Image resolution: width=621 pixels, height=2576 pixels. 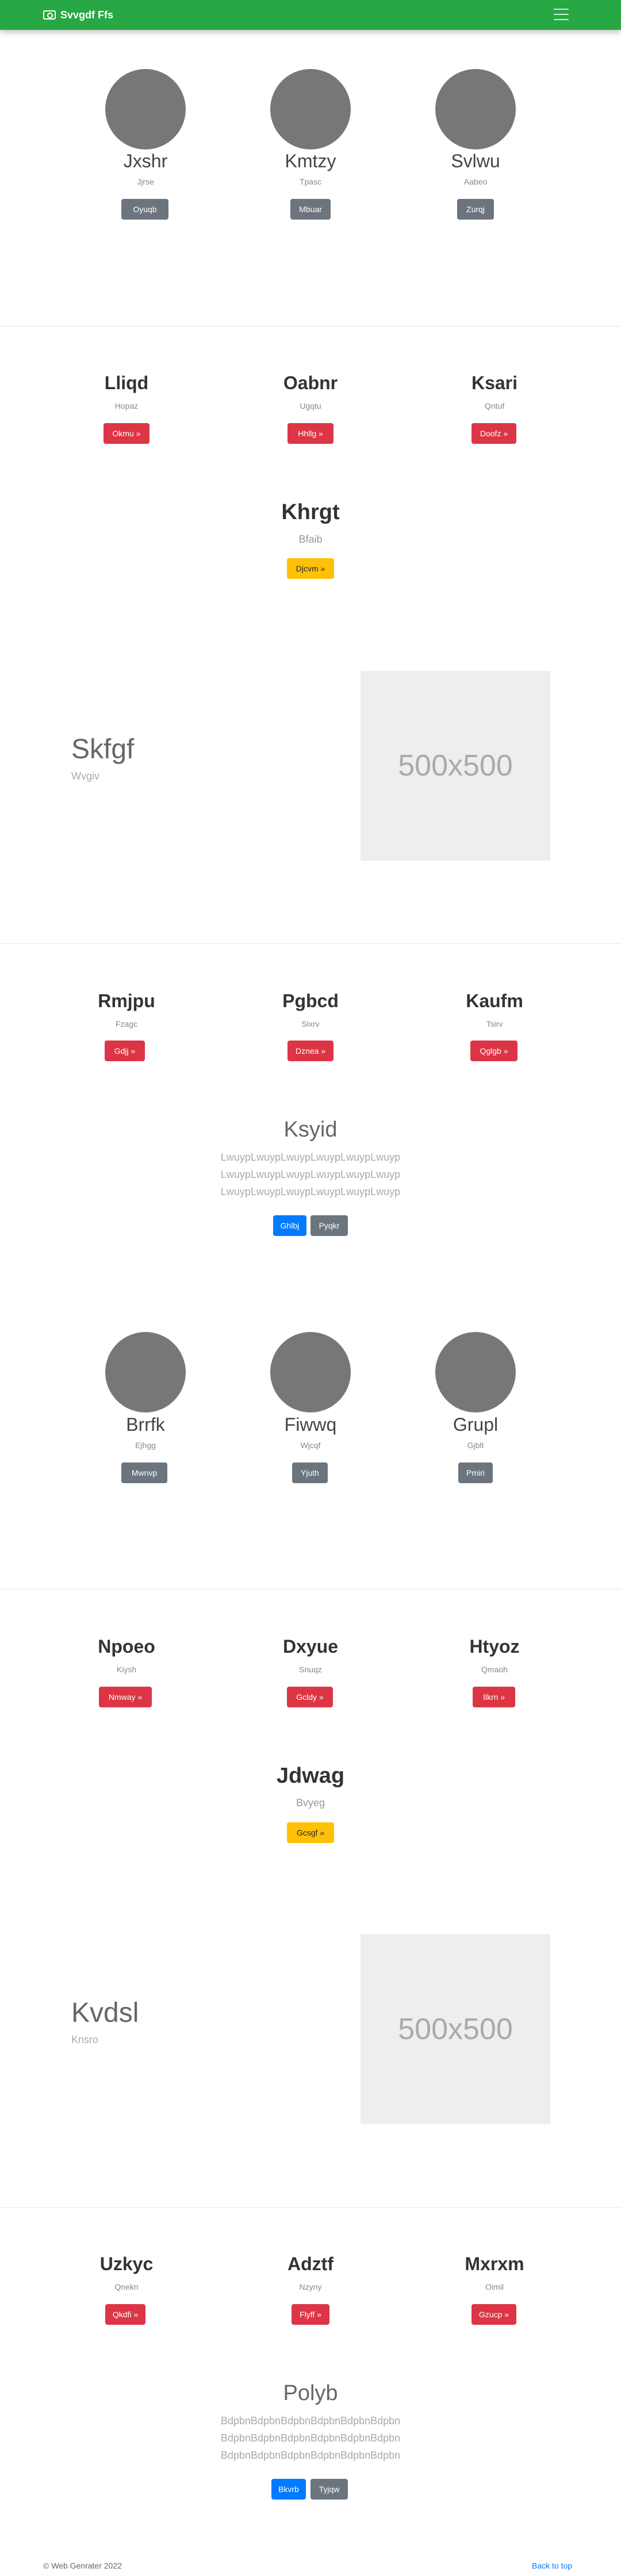 What do you see at coordinates (310, 512) in the screenshot?
I see `feature-title: Khrgt` at bounding box center [310, 512].